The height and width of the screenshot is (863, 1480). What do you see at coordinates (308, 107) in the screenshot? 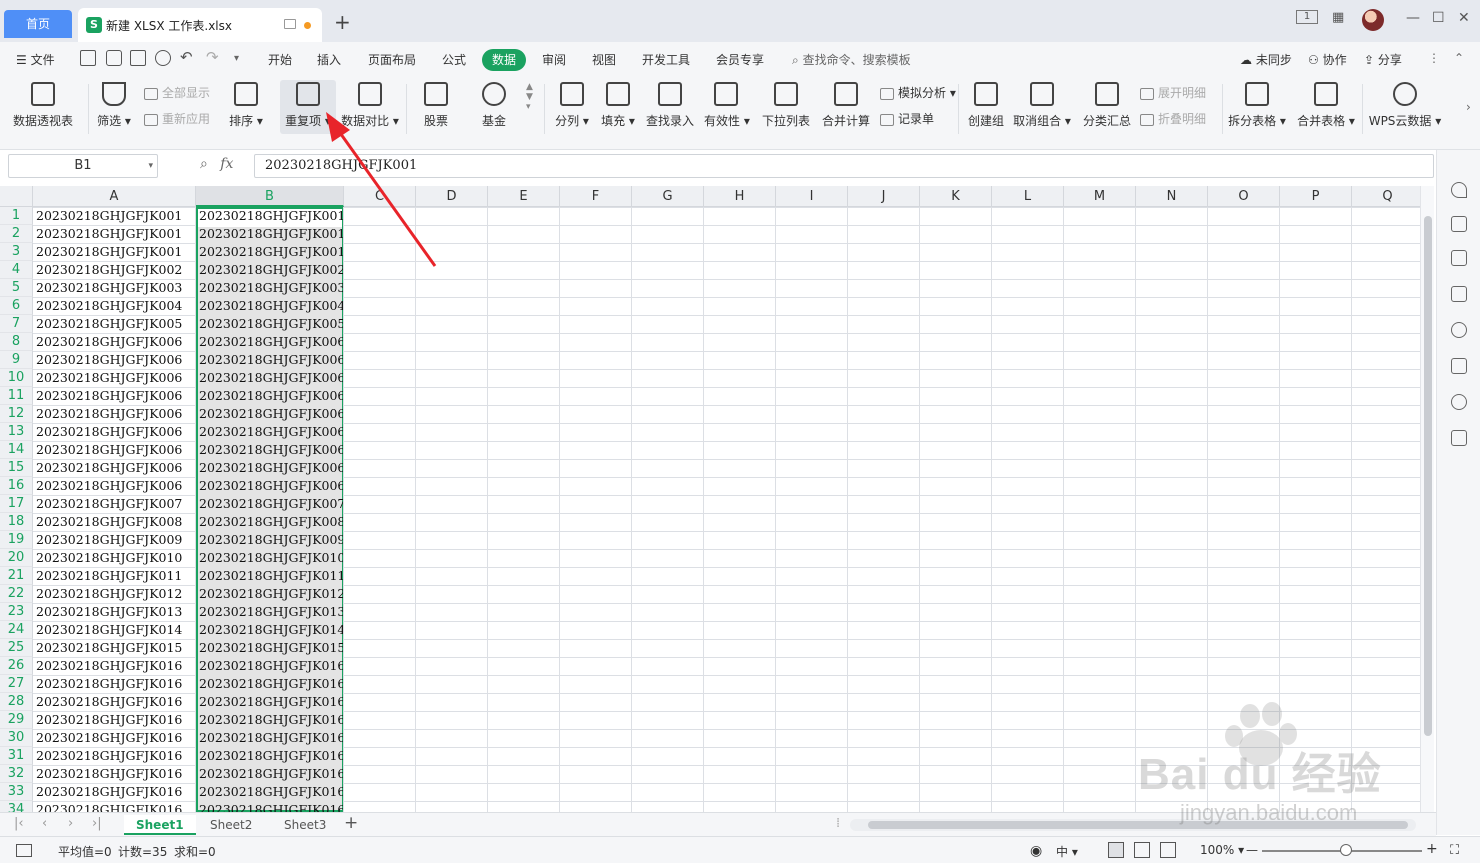
I see `duplicates-button: 重复项 ▾` at bounding box center [308, 107].